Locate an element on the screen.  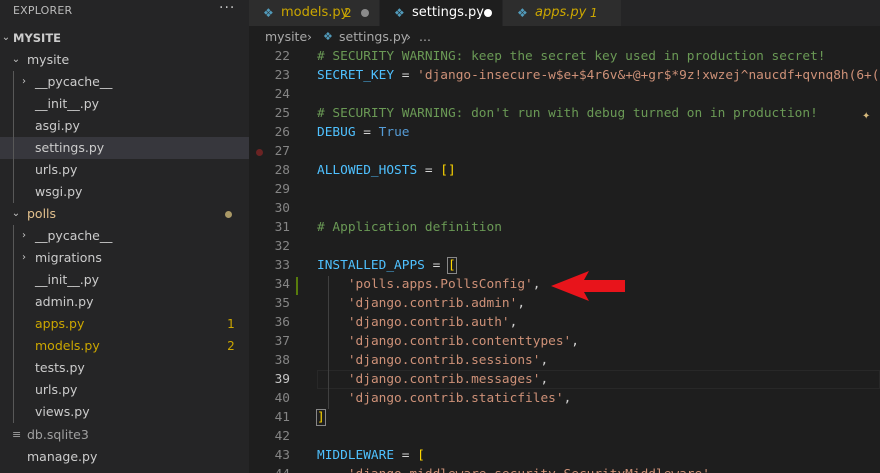
explorer-item-wsgi-py: wsgi.py is located at coordinates (124, 192).